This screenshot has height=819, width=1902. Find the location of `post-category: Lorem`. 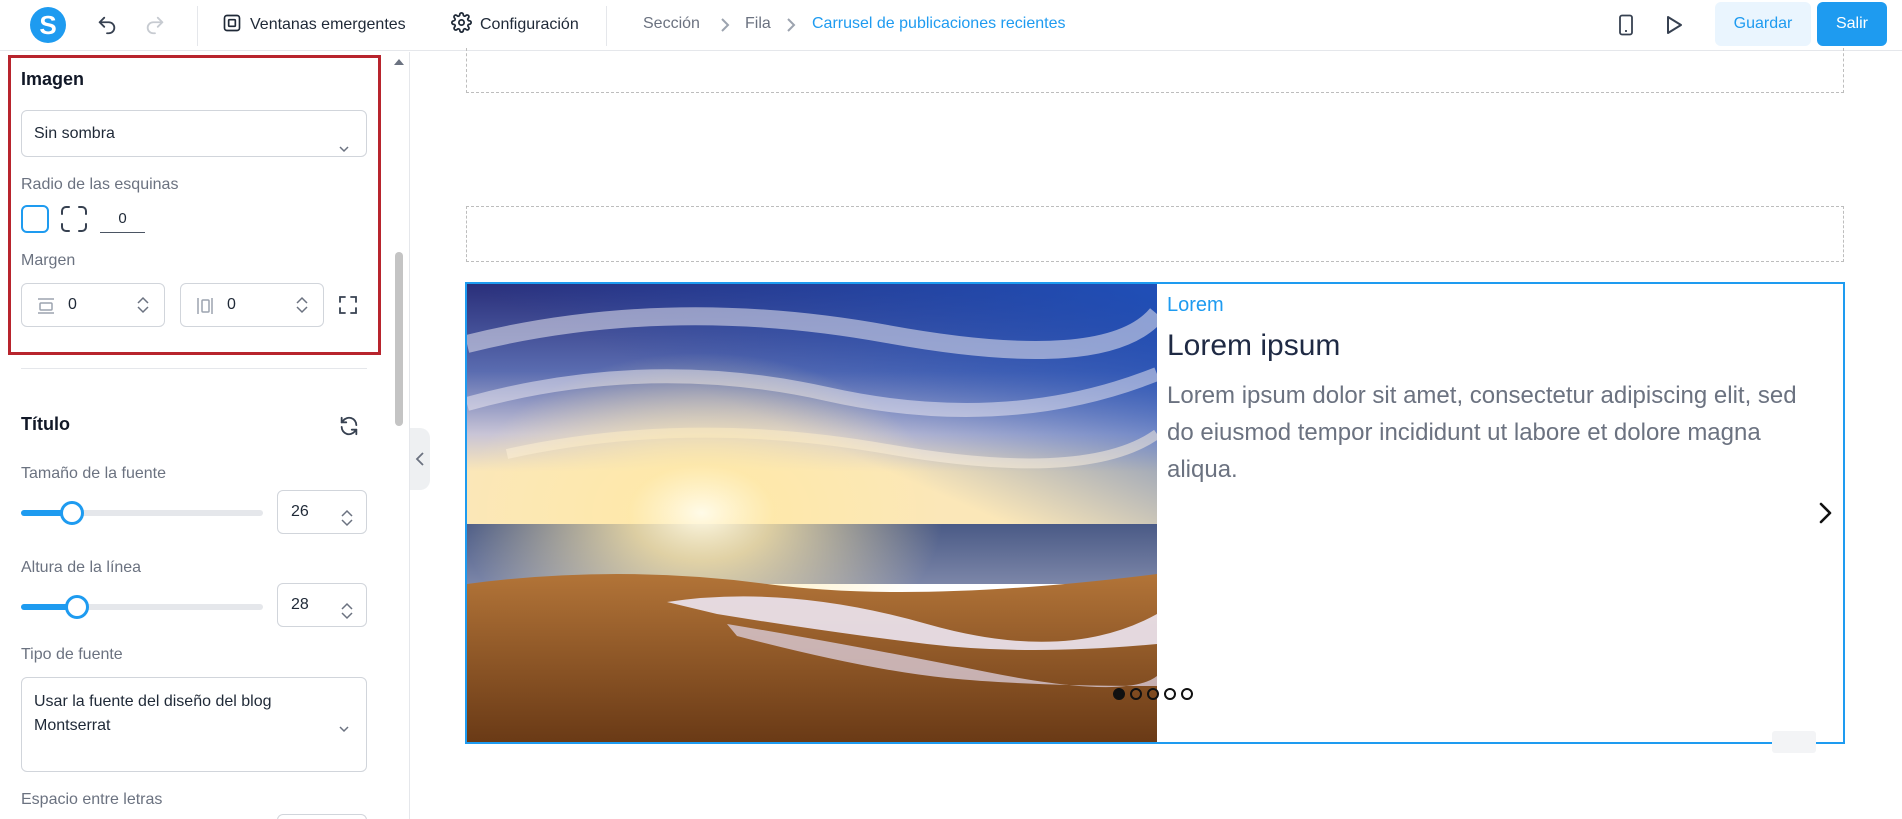

post-category: Lorem is located at coordinates (1195, 305).